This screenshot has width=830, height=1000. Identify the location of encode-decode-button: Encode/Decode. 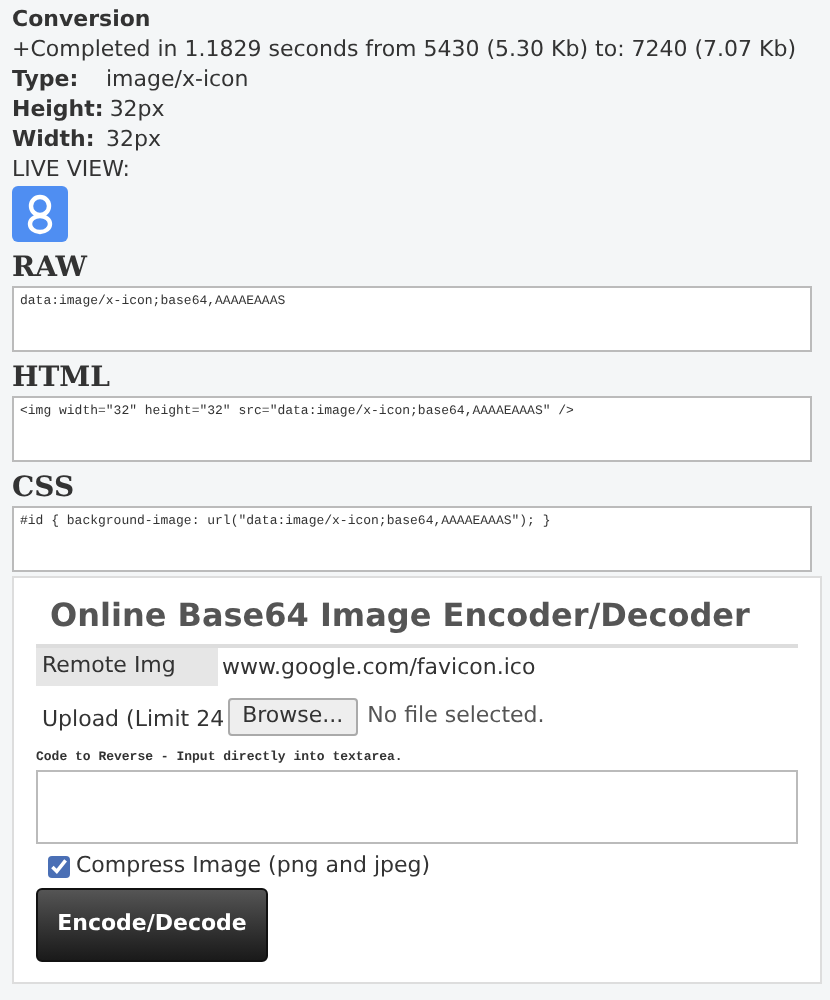
(152, 925).